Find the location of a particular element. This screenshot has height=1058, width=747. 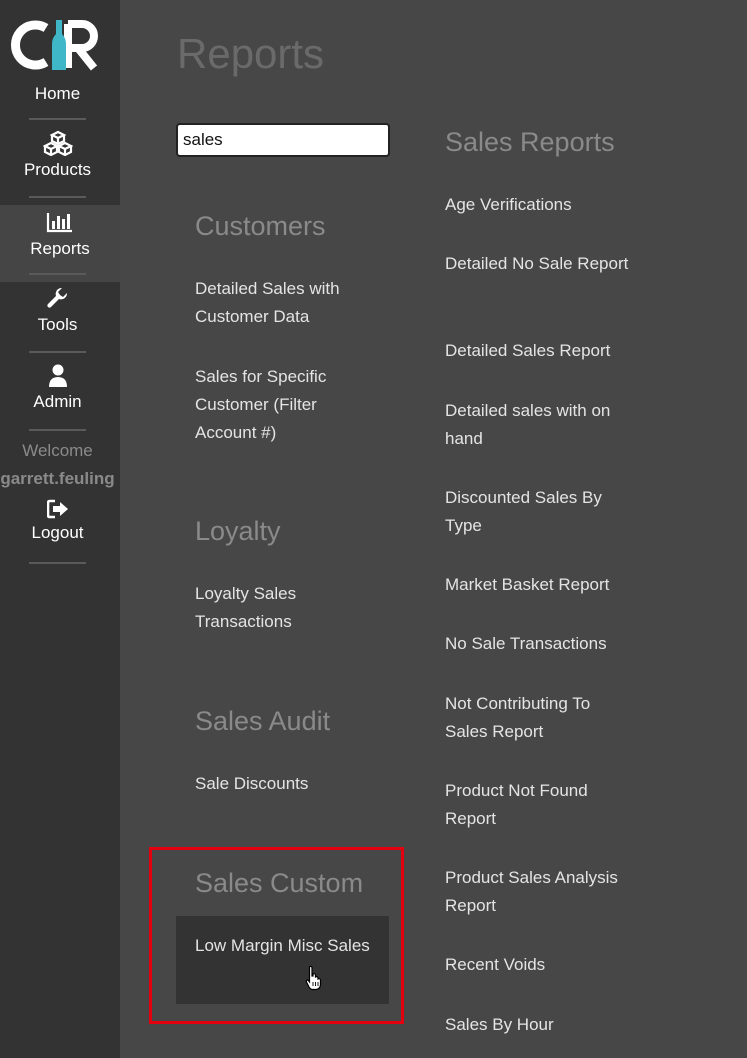

nav-reports: Reports is located at coordinates (60, 243).